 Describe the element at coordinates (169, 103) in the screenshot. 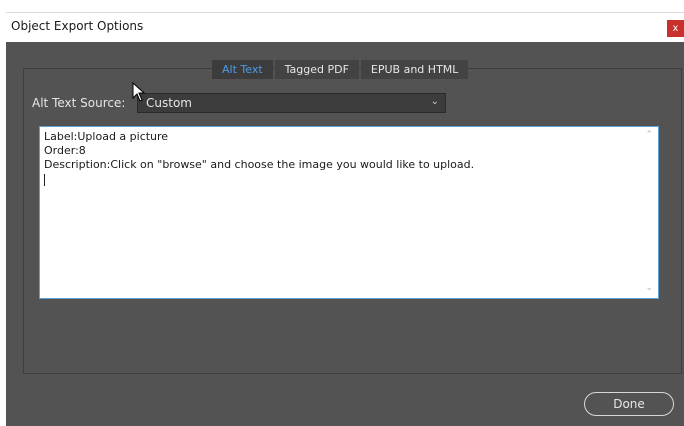

I see `select-value: Custom` at that location.